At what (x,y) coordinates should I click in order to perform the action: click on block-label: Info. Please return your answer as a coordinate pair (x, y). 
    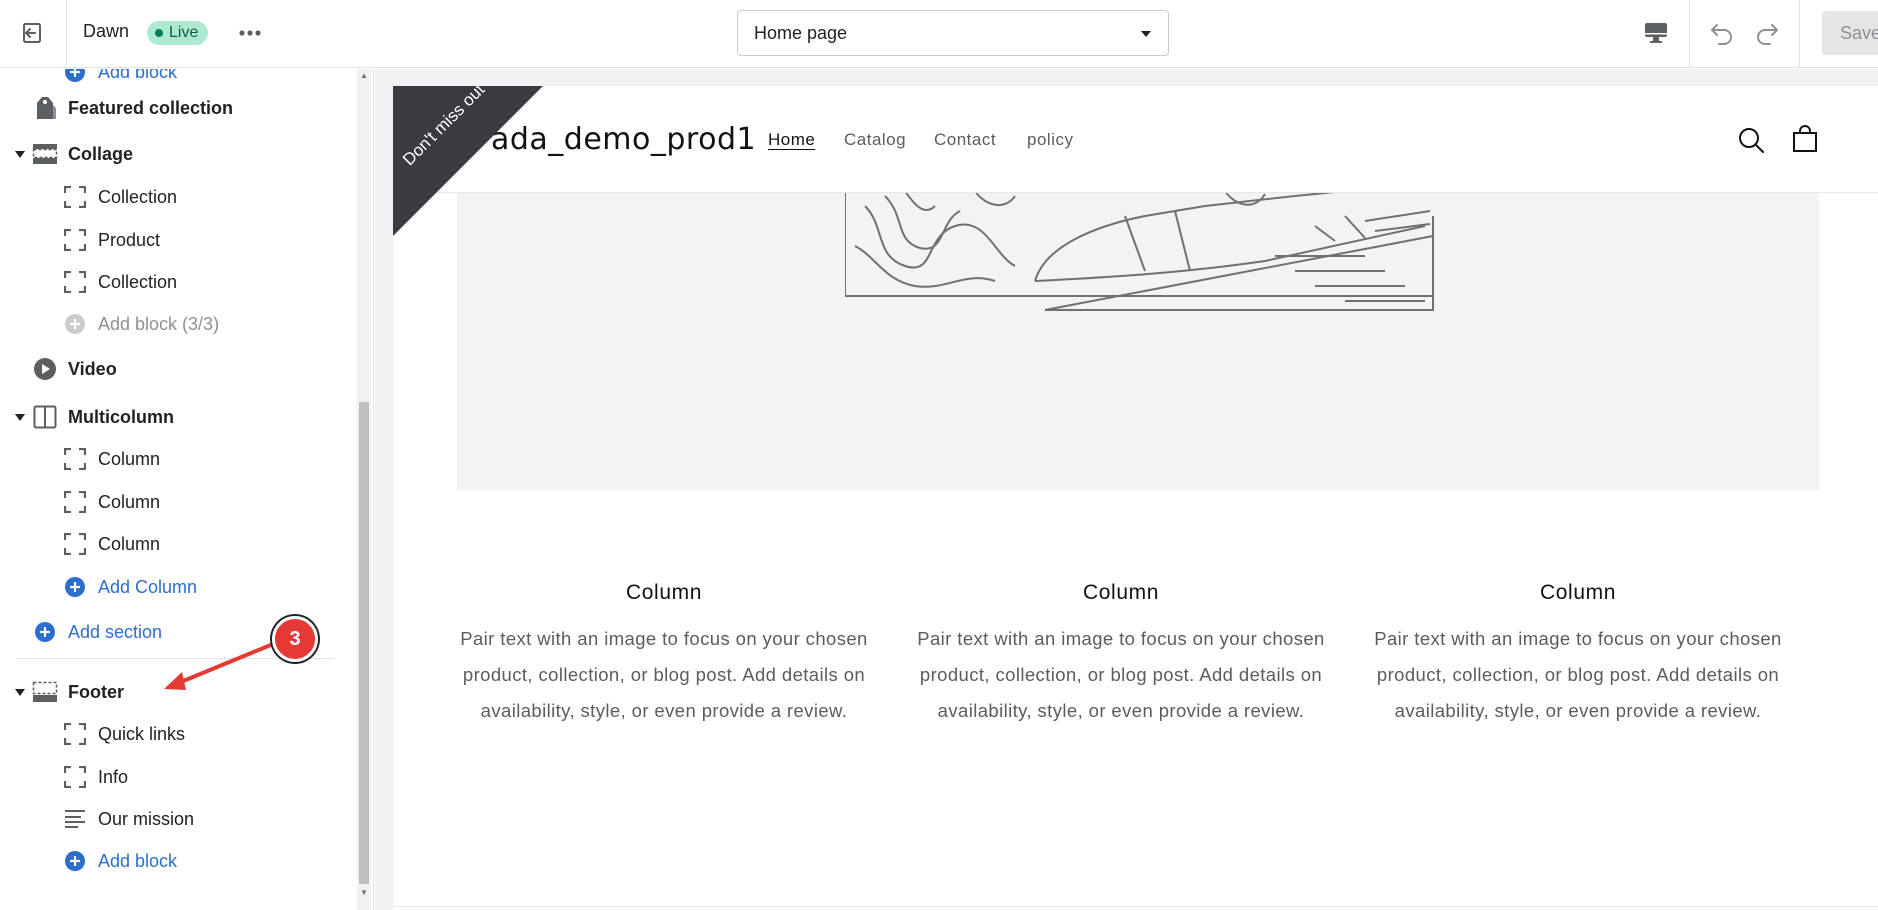
    Looking at the image, I should click on (113, 776).